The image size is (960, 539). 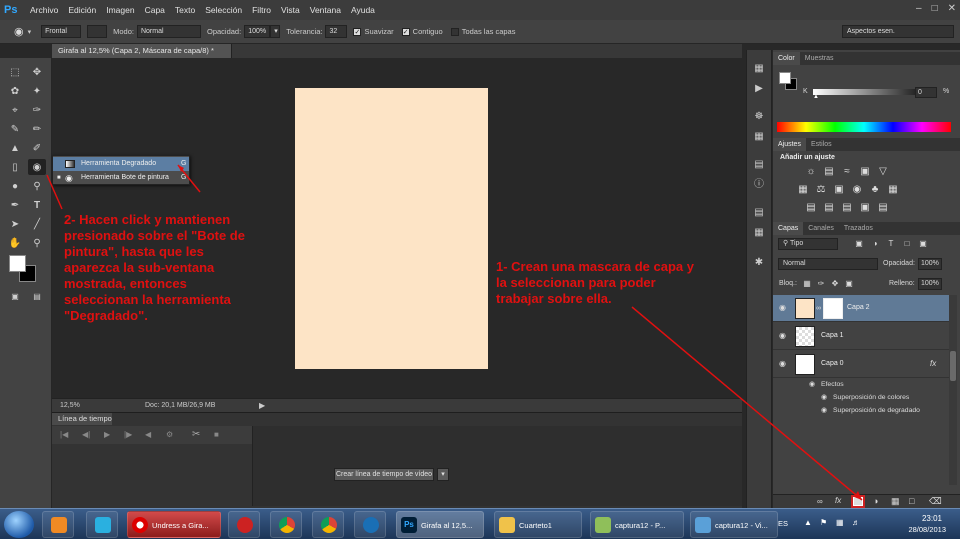 I want to click on gradient-tool-item: Herramienta Degradado G, so click(x=121, y=164).